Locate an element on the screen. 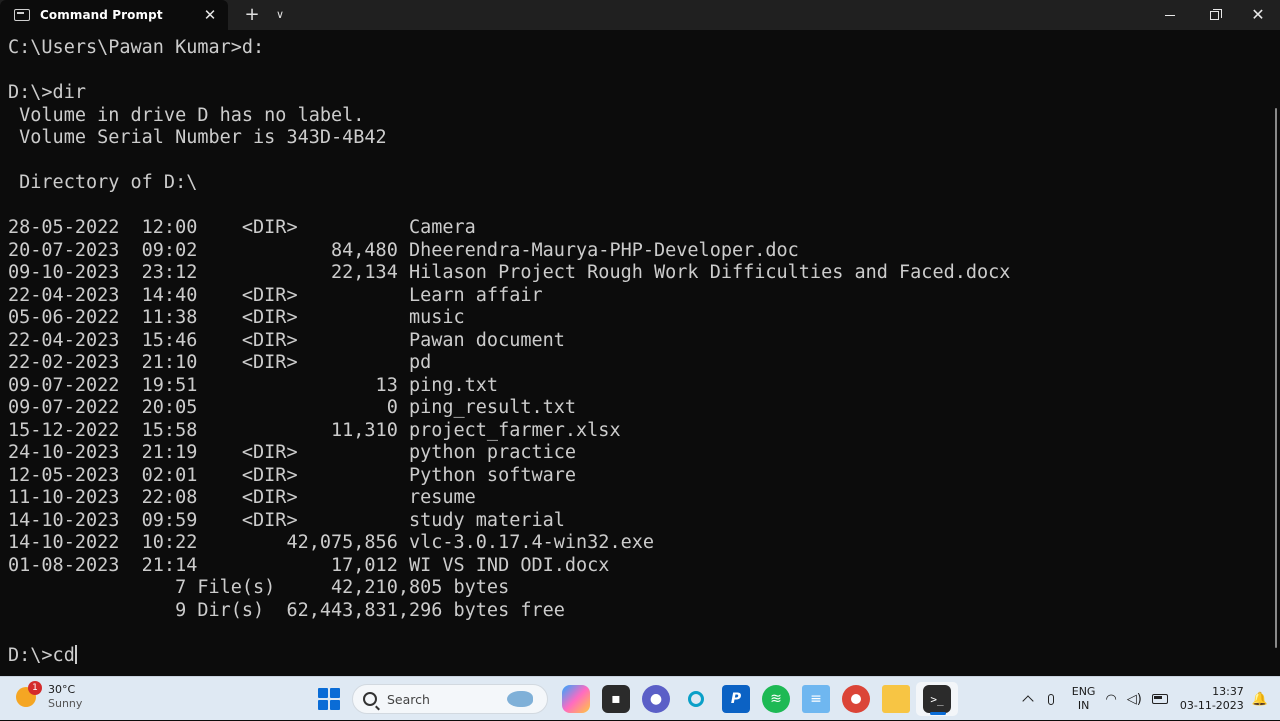 Image resolution: width=1280 pixels, height=721 pixels. weather-condition: Sunny is located at coordinates (65, 703).